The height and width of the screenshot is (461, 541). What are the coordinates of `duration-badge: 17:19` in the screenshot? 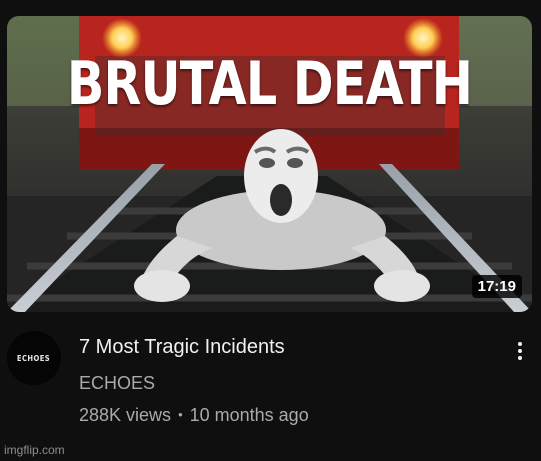 It's located at (496, 286).